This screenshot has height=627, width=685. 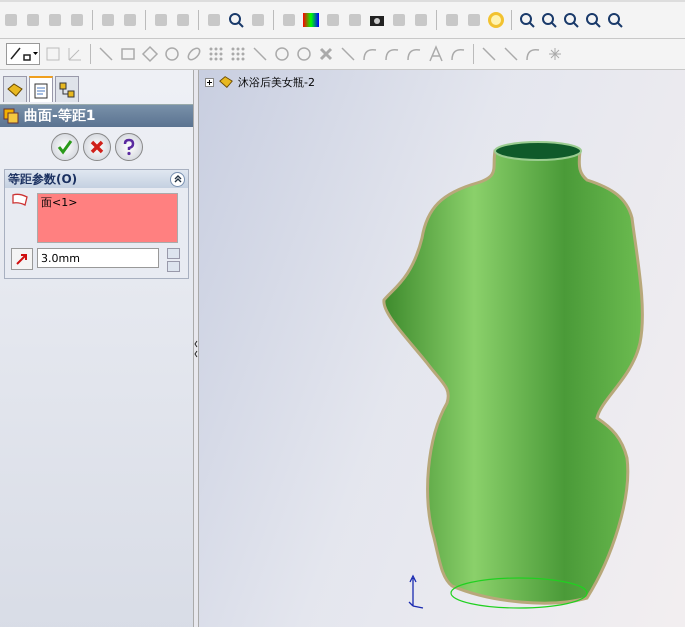 What do you see at coordinates (107, 218) in the screenshot?
I see `selection-list: 面<1>` at bounding box center [107, 218].